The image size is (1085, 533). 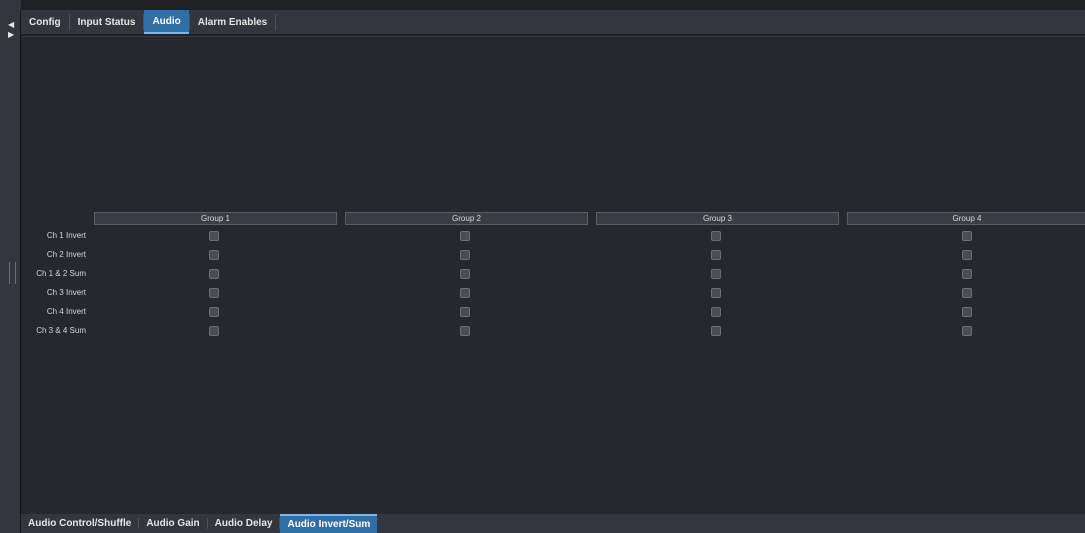 I want to click on tab-audio-control-shuffle: Audio Control/Shuffle, so click(x=79, y=523).